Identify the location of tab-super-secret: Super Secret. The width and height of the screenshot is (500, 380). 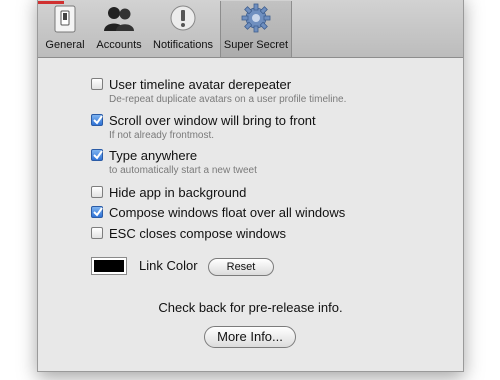
(256, 29).